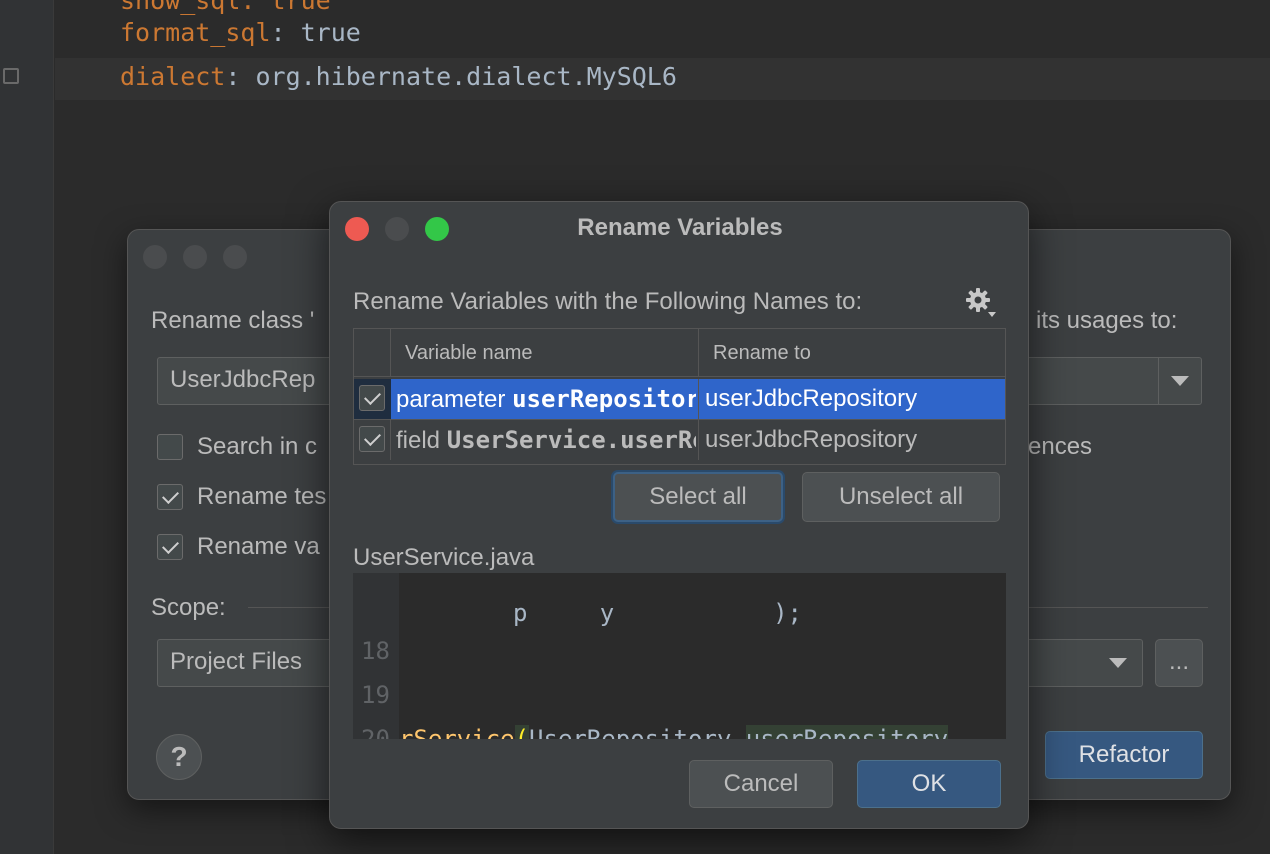 This screenshot has height=854, width=1270. I want to click on code-line-format-sql: format_sql: true, so click(240, 32).